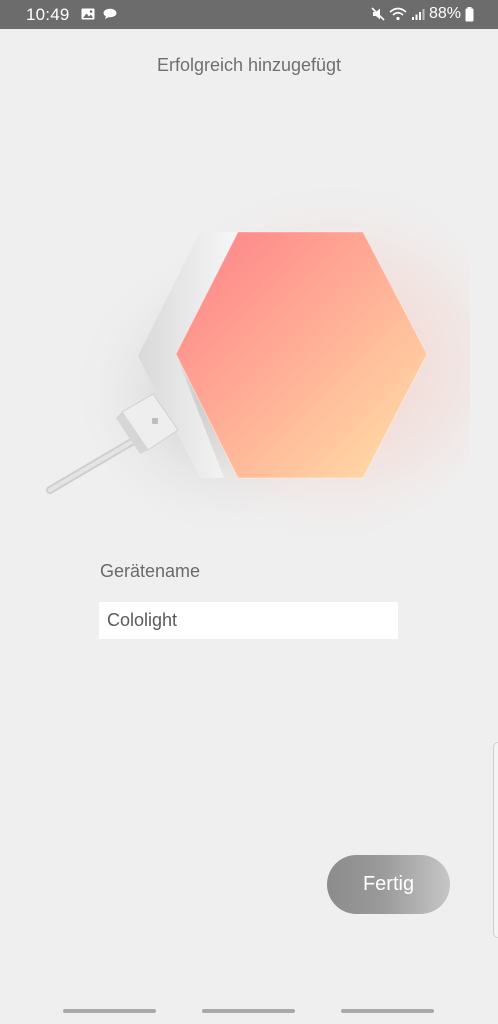 The width and height of the screenshot is (498, 1024). Describe the element at coordinates (469, 14) in the screenshot. I see `battery-icon` at that location.